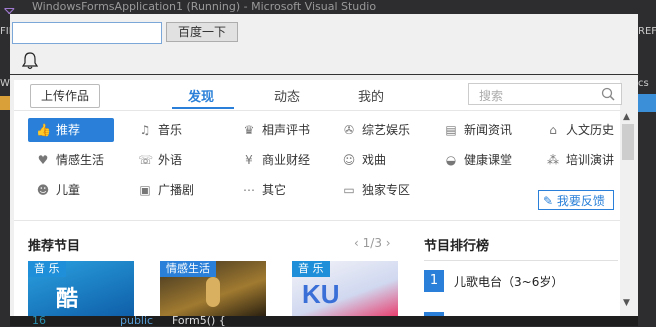  Describe the element at coordinates (451, 130) in the screenshot. I see `newspaper-icon: ▤` at that location.